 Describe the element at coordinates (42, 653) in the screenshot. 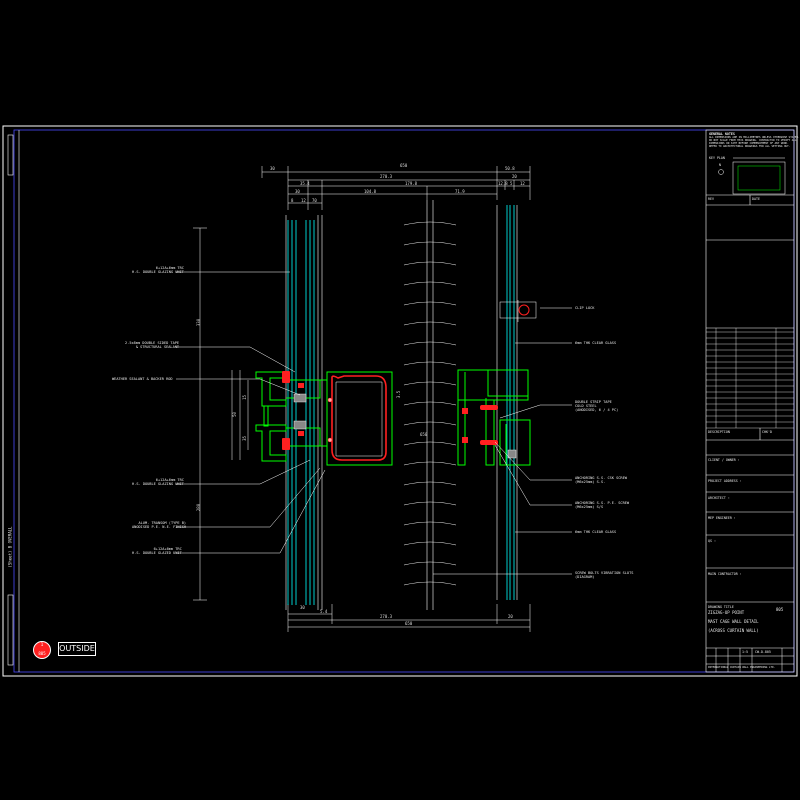

I see `marker-sheet: 805` at that location.